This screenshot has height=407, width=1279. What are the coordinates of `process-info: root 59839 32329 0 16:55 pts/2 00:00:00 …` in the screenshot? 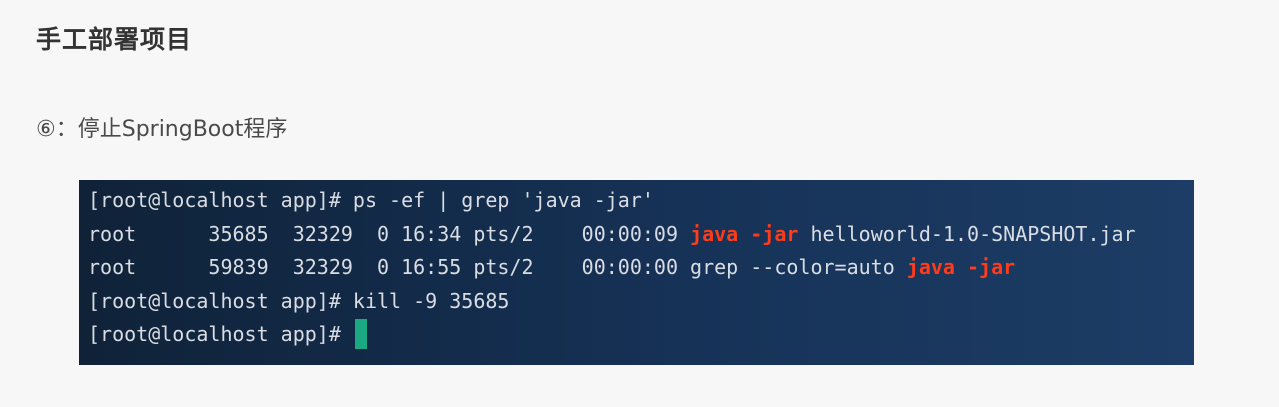 It's located at (497, 267).